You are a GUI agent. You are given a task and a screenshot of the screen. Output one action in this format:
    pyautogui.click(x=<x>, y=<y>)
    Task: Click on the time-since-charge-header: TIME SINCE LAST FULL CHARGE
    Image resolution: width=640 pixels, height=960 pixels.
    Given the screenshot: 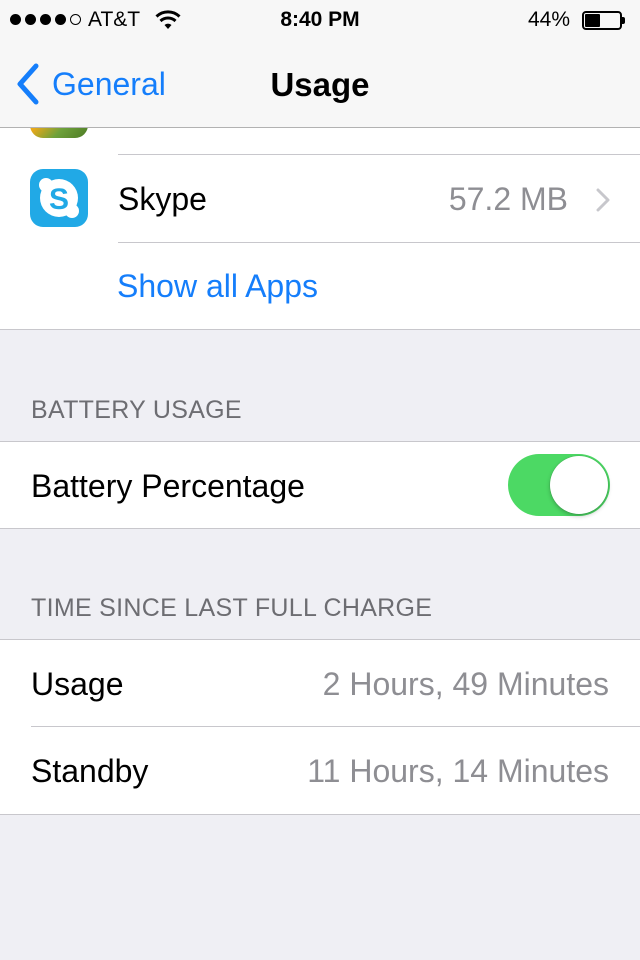 What is the action you would take?
    pyautogui.click(x=232, y=608)
    